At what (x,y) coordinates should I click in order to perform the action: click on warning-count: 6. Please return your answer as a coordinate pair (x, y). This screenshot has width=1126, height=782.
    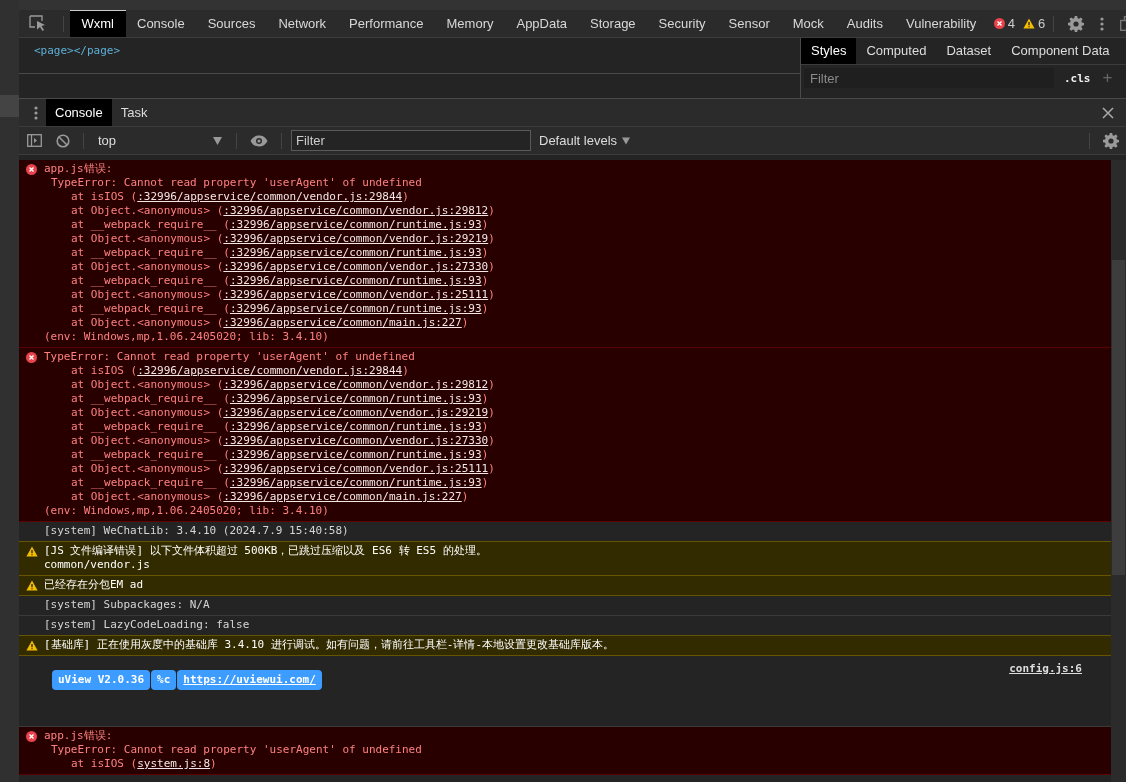
    Looking at the image, I should click on (1042, 23).